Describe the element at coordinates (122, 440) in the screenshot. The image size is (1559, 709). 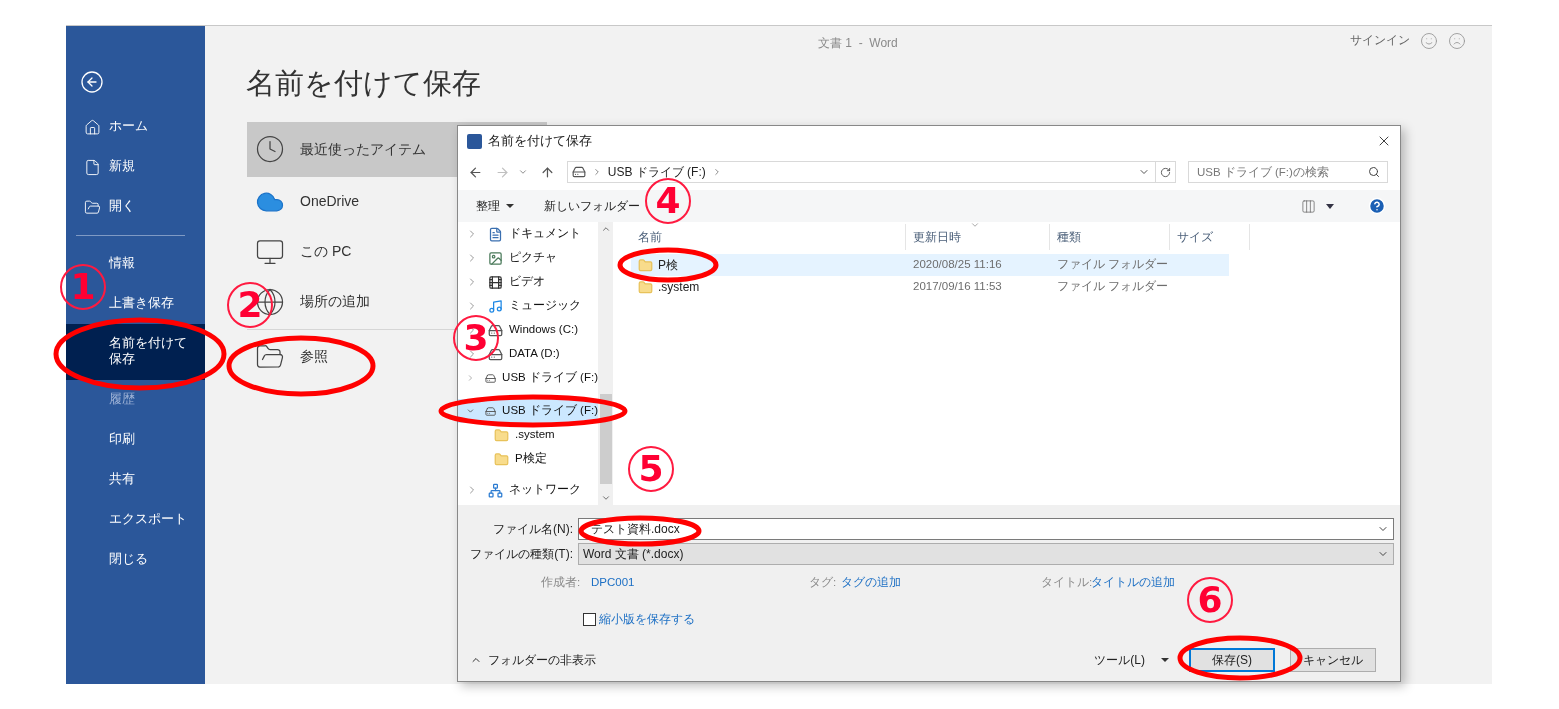
I see `sidebar-item: 印刷` at that location.